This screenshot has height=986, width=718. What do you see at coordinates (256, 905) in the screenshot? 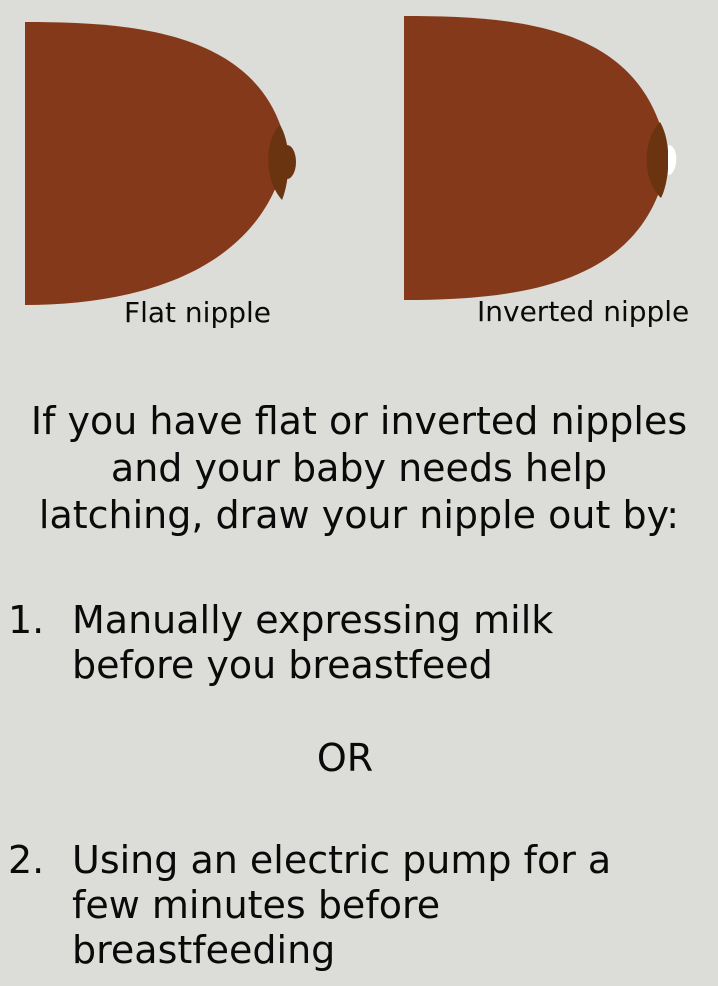
I see `step-line: few minutes before` at bounding box center [256, 905].